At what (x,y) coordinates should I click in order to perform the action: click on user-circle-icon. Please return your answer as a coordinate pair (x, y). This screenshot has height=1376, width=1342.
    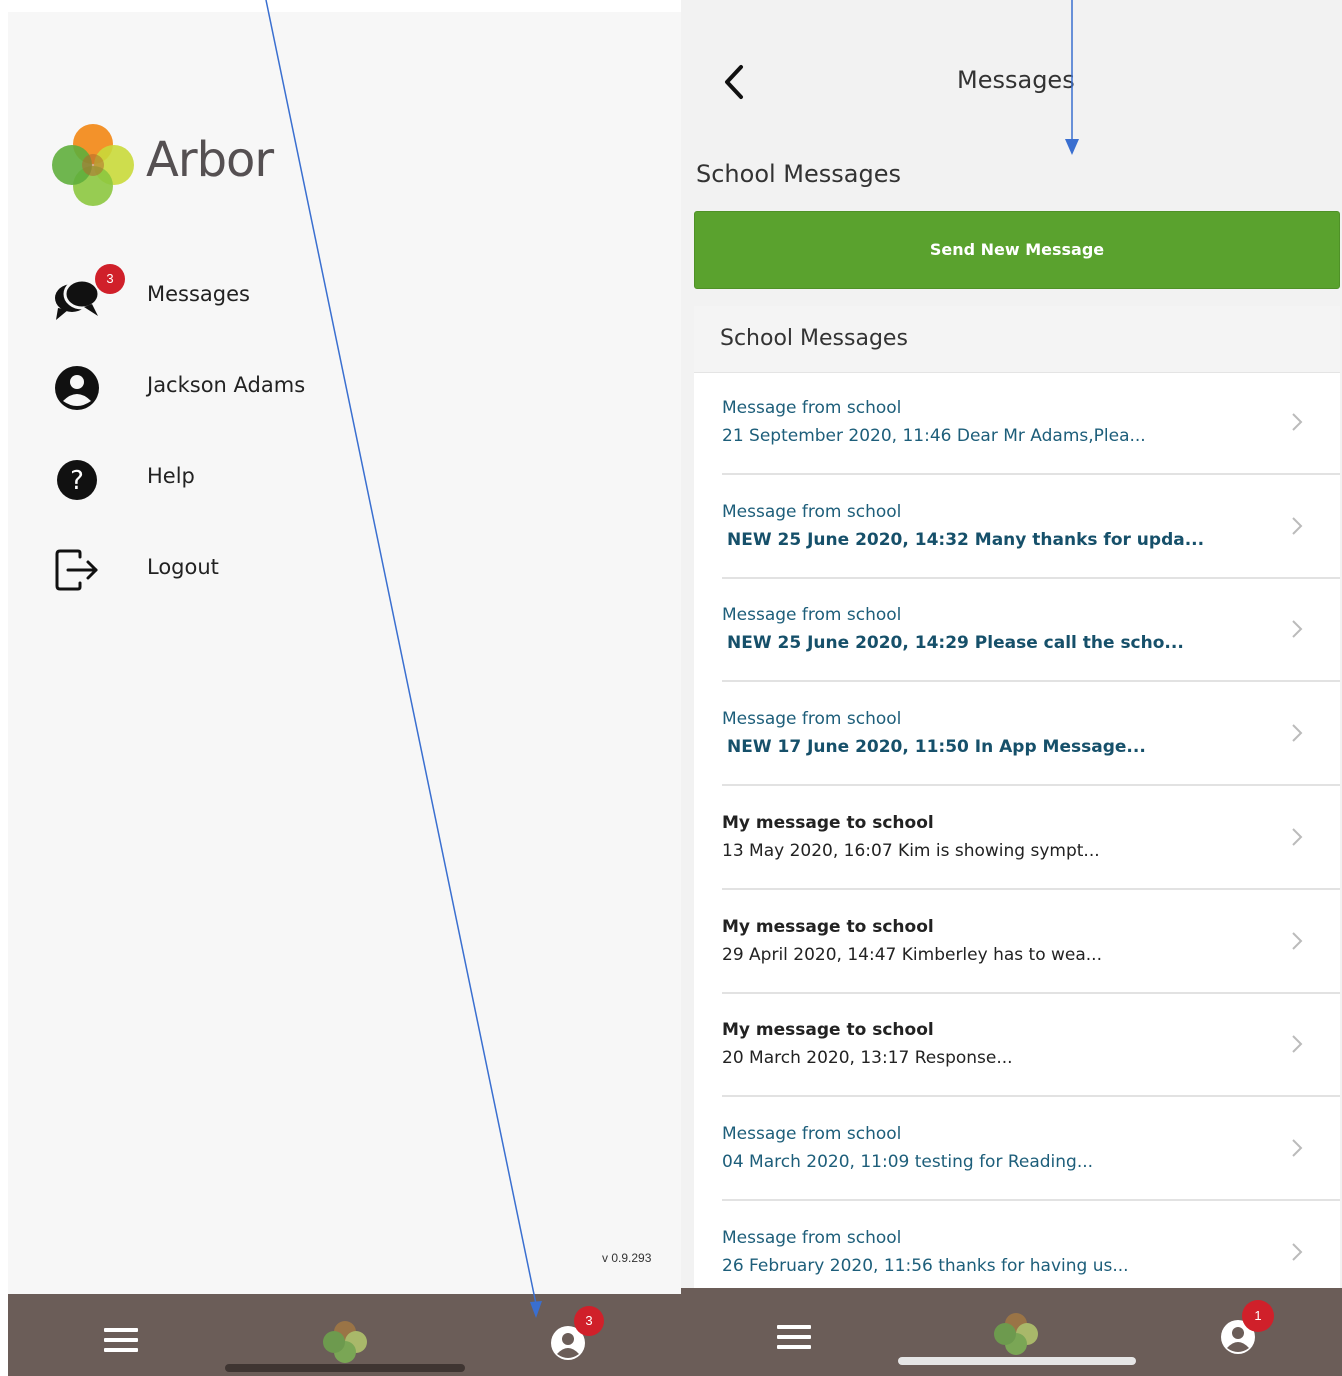
    Looking at the image, I should click on (77, 388).